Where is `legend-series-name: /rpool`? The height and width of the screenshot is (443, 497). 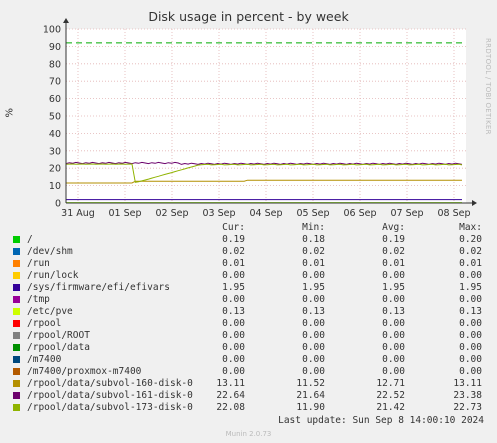
legend-series-name: /rpool is located at coordinates (44, 323).